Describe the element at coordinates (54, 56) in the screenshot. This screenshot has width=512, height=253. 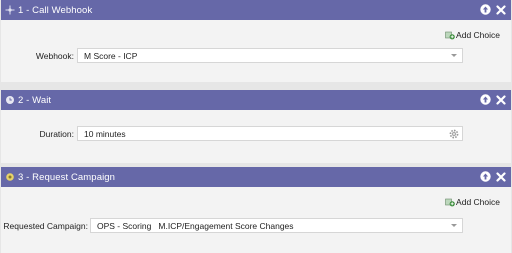
I see `webhook-label: Webhook:` at that location.